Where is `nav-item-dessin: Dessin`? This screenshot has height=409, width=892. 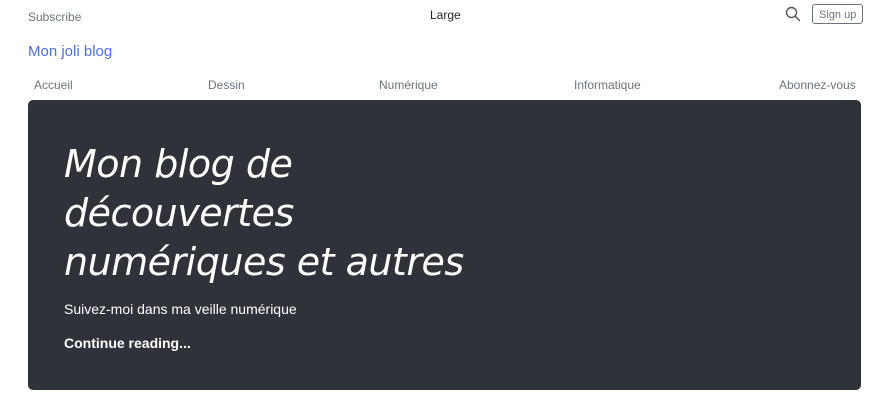
nav-item-dessin: Dessin is located at coordinates (226, 85).